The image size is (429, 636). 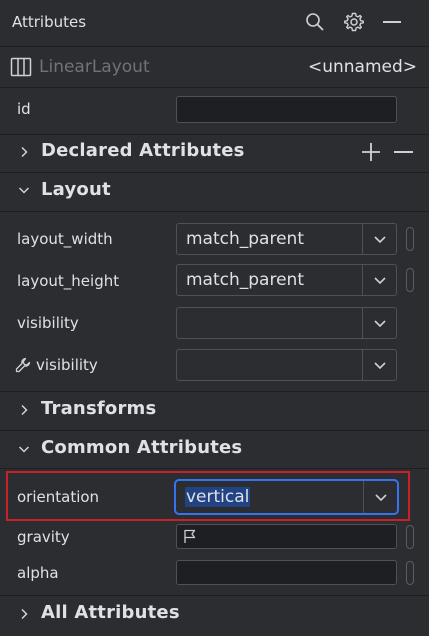 What do you see at coordinates (94, 67) in the screenshot?
I see `component-name: LinearLayout` at bounding box center [94, 67].